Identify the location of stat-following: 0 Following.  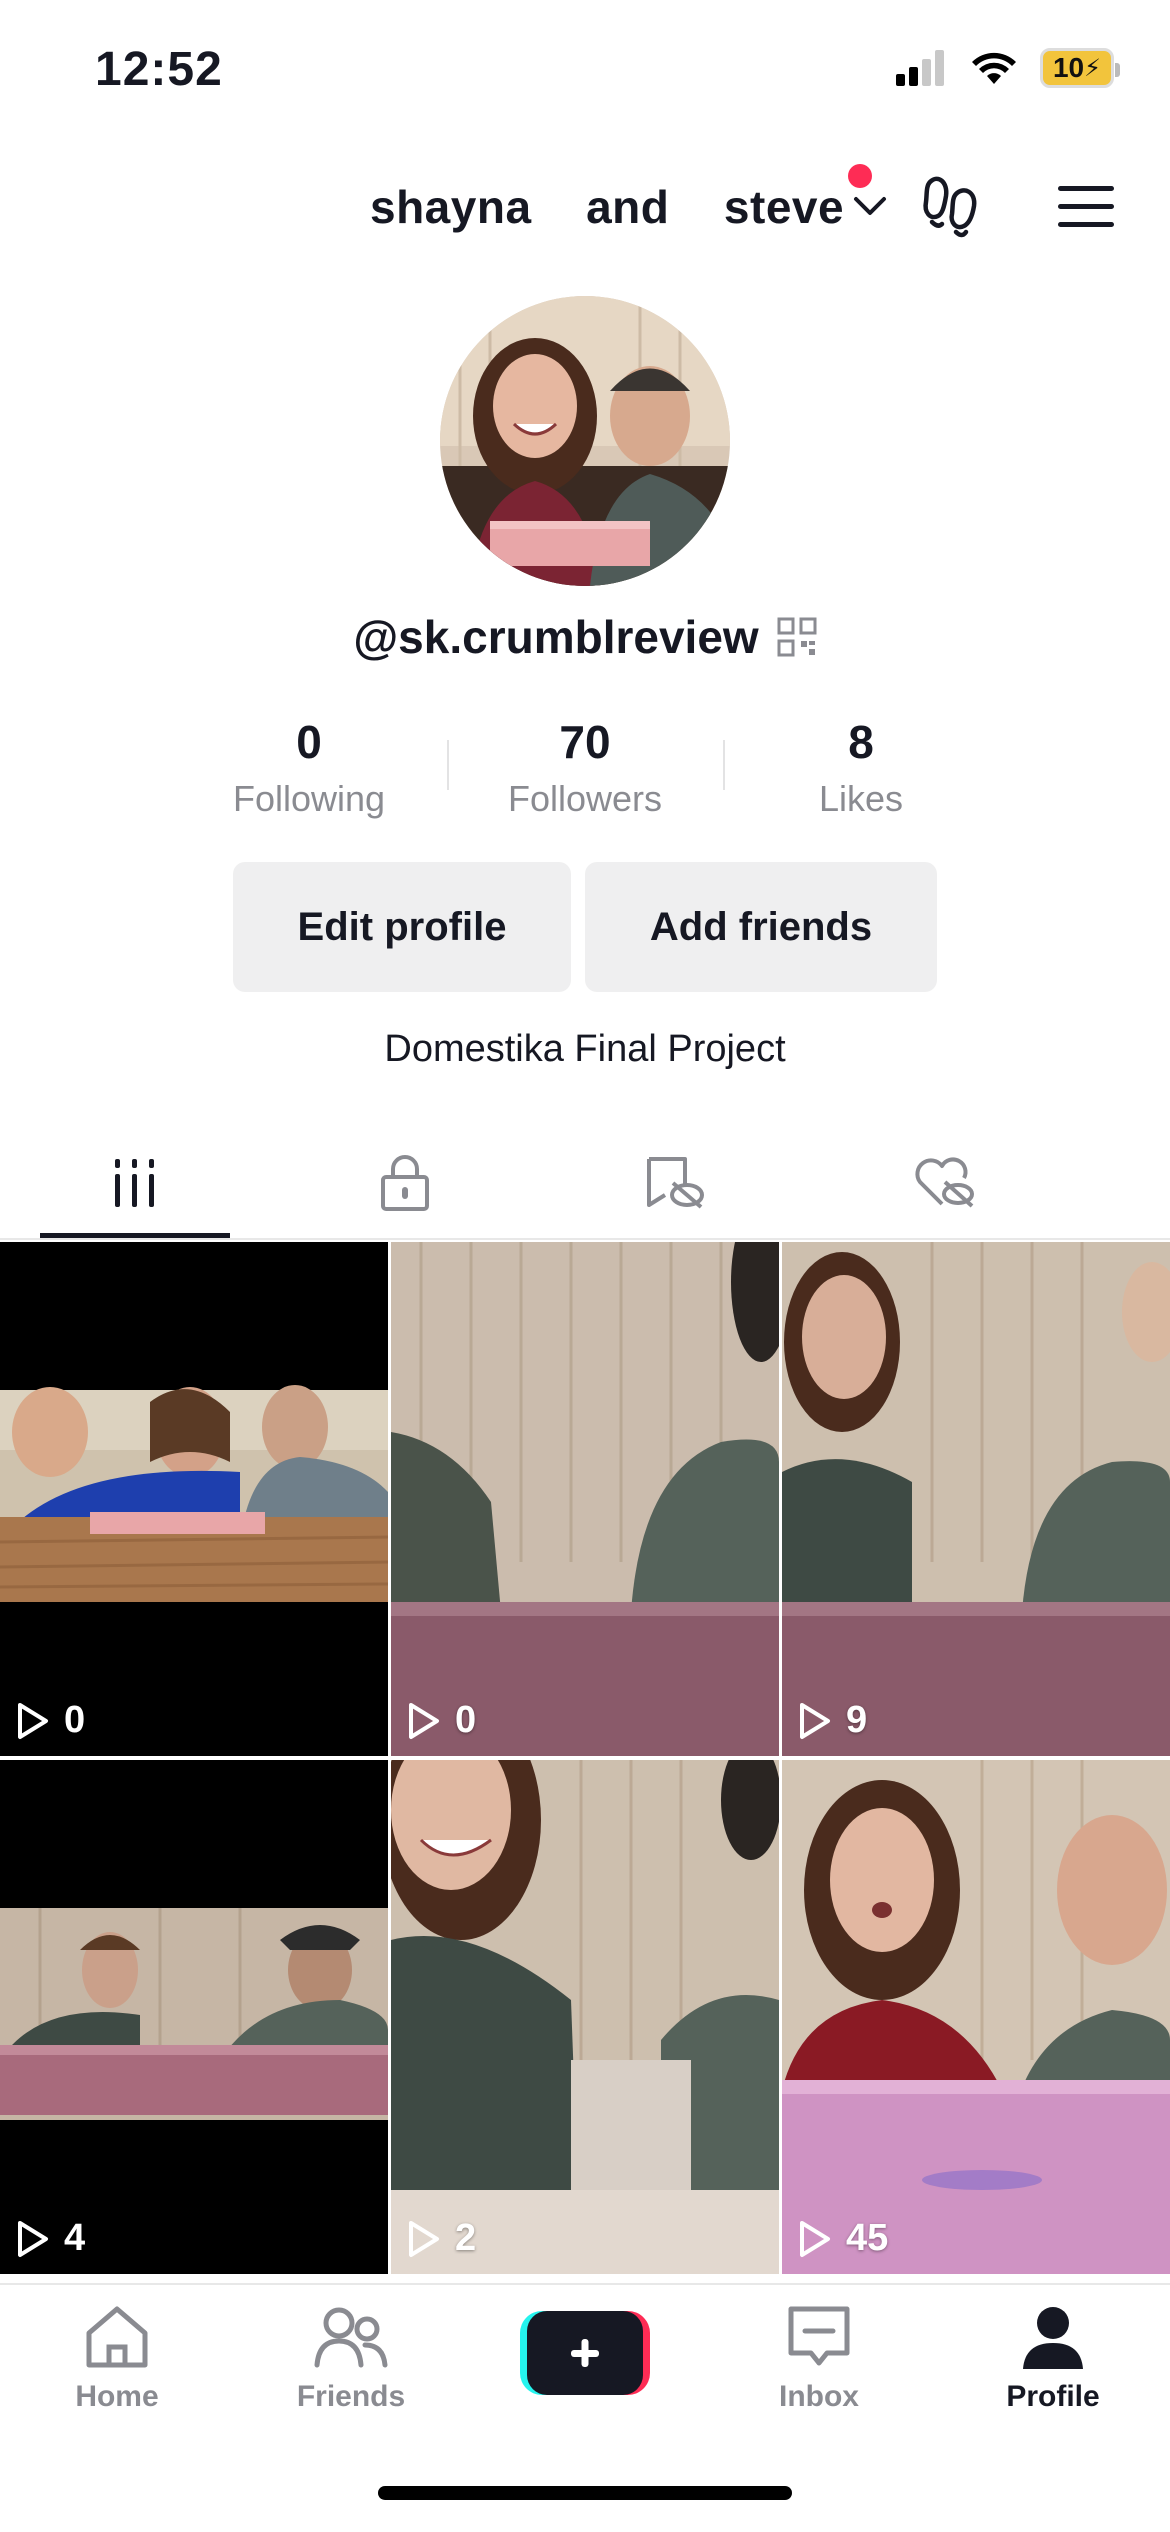
(309, 768).